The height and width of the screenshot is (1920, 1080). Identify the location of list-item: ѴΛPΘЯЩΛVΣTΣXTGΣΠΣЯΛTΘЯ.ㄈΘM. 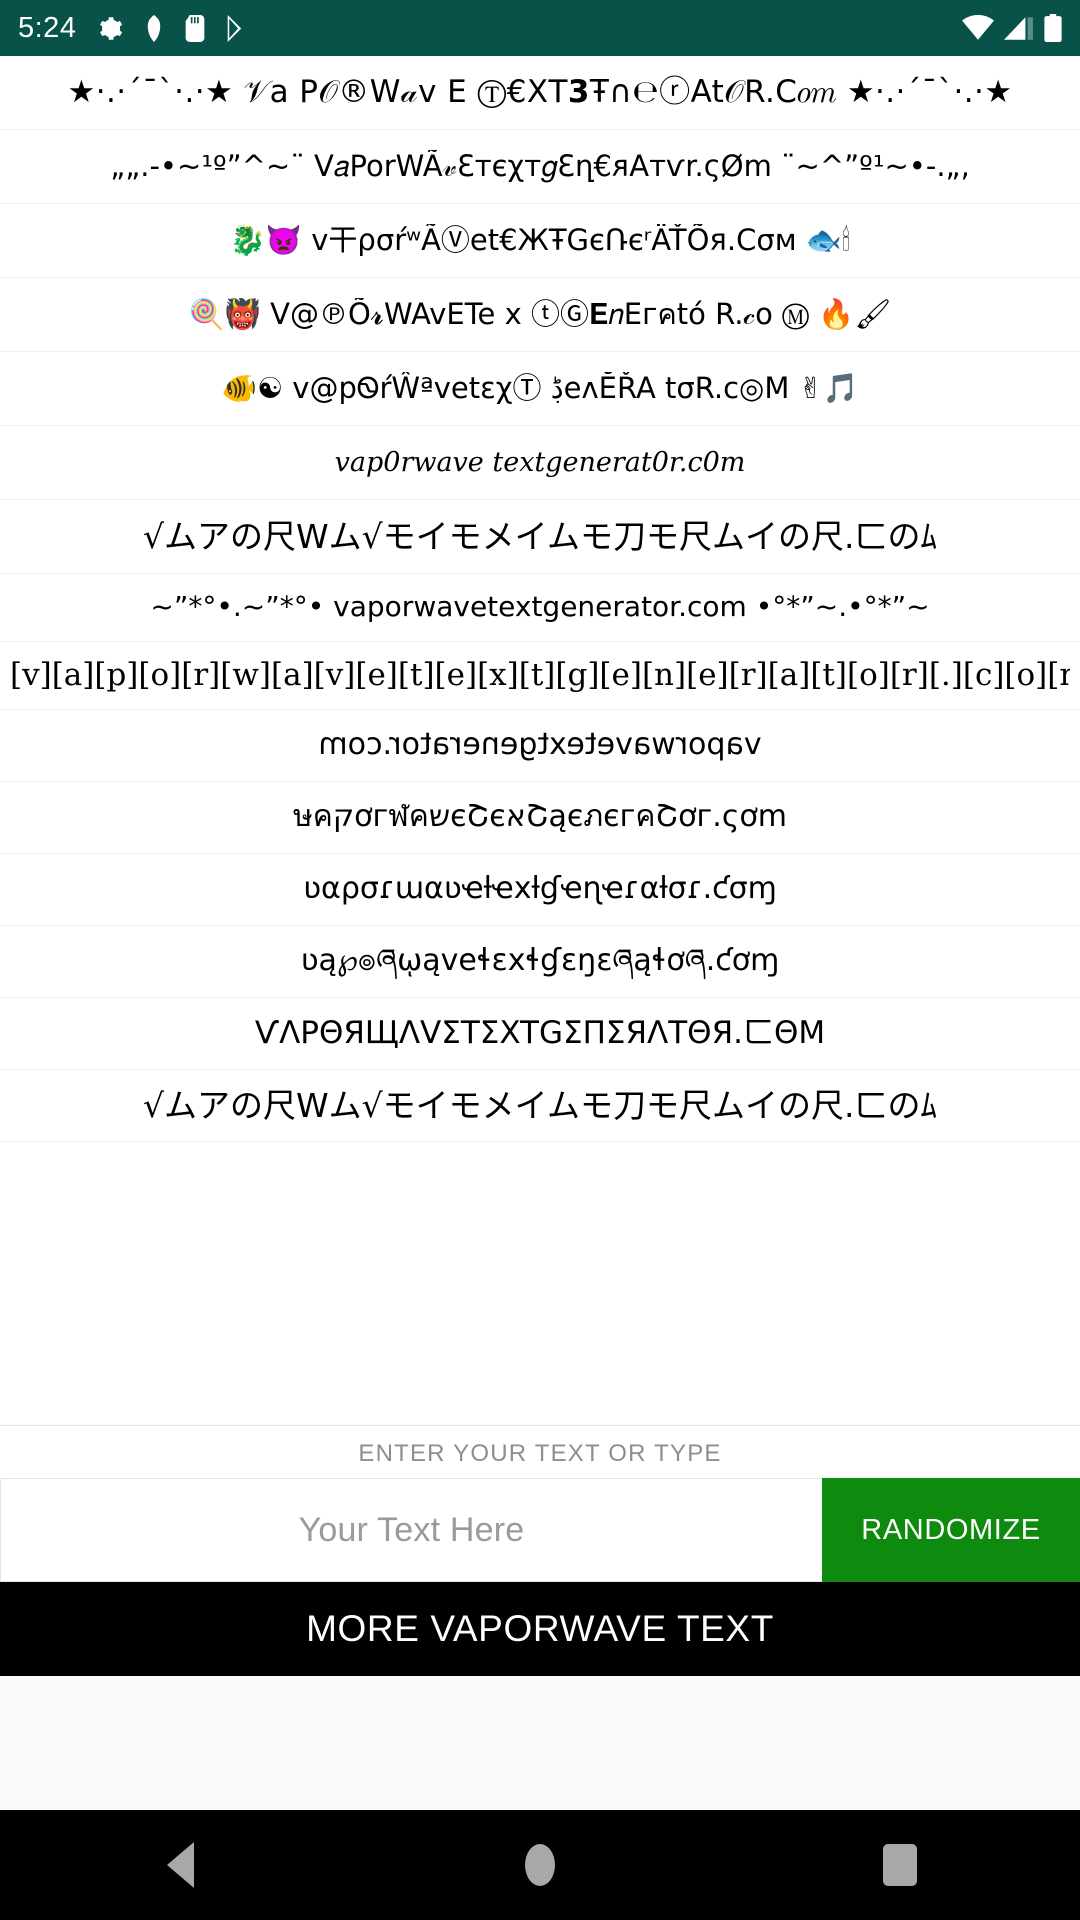
(540, 1034).